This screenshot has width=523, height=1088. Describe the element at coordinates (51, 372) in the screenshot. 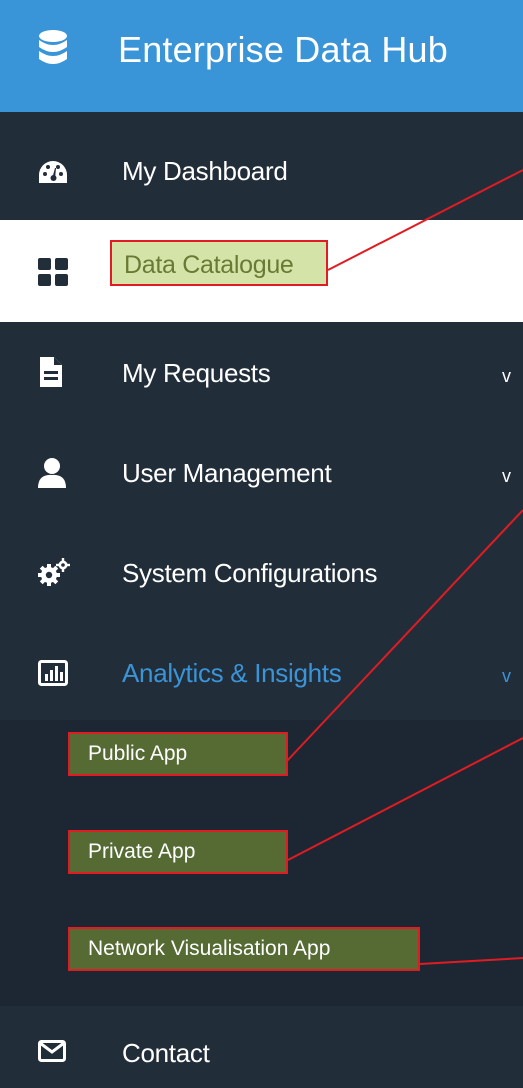

I see `document-icon` at that location.